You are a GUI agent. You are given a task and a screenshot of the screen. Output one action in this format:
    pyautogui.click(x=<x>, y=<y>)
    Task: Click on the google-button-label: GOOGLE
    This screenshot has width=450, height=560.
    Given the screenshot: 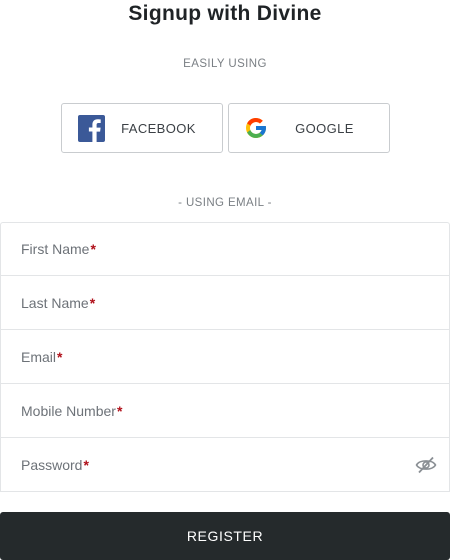 What is the action you would take?
    pyautogui.click(x=324, y=128)
    